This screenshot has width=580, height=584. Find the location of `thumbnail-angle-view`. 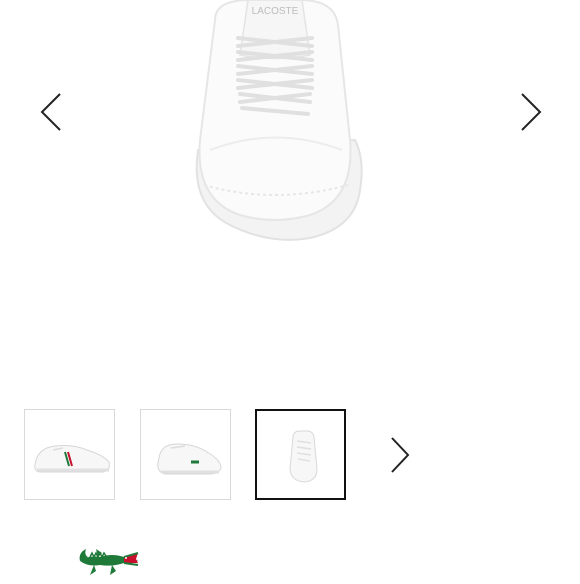

thumbnail-angle-view is located at coordinates (185, 454).